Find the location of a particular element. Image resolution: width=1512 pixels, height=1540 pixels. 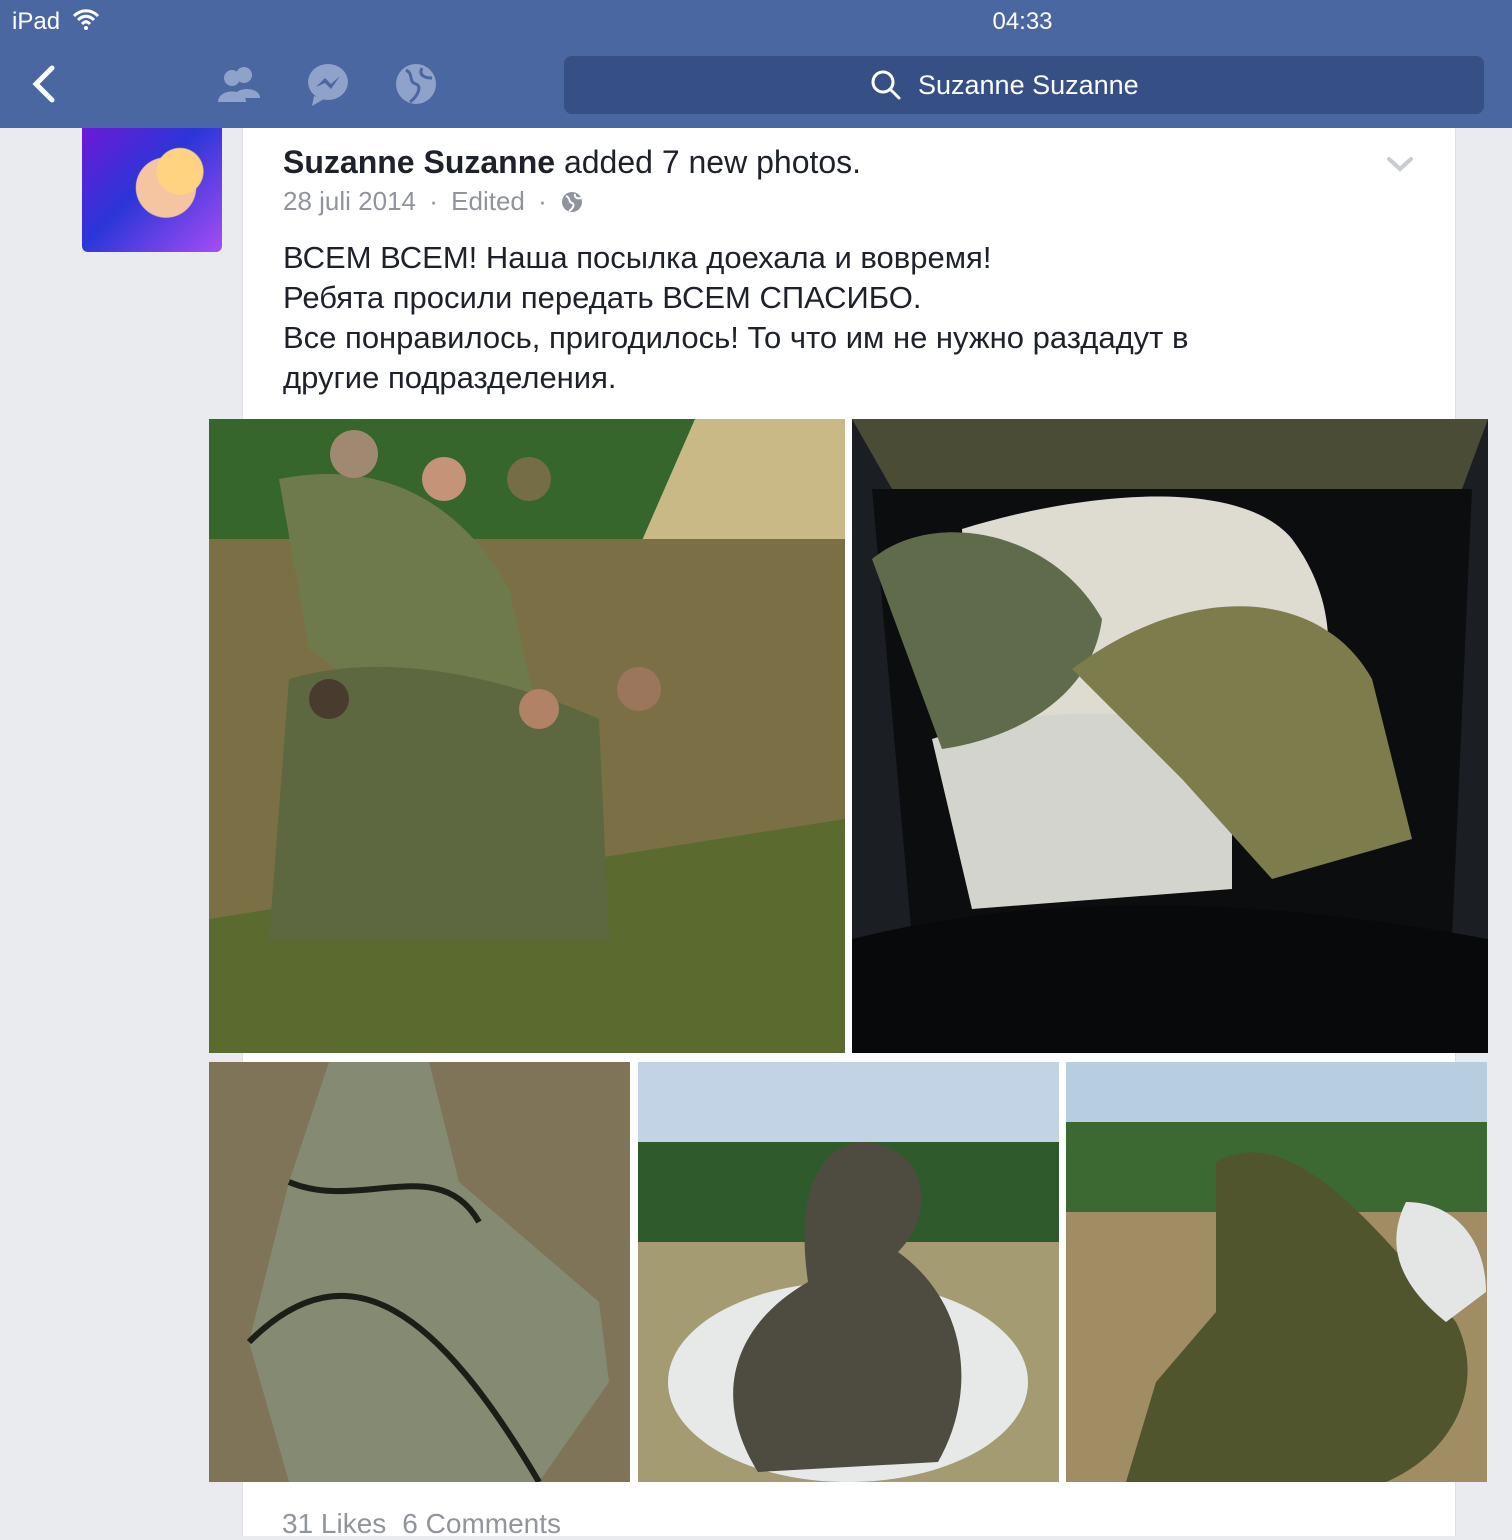

status-bar: iPad 04:33 is located at coordinates (756, 21).